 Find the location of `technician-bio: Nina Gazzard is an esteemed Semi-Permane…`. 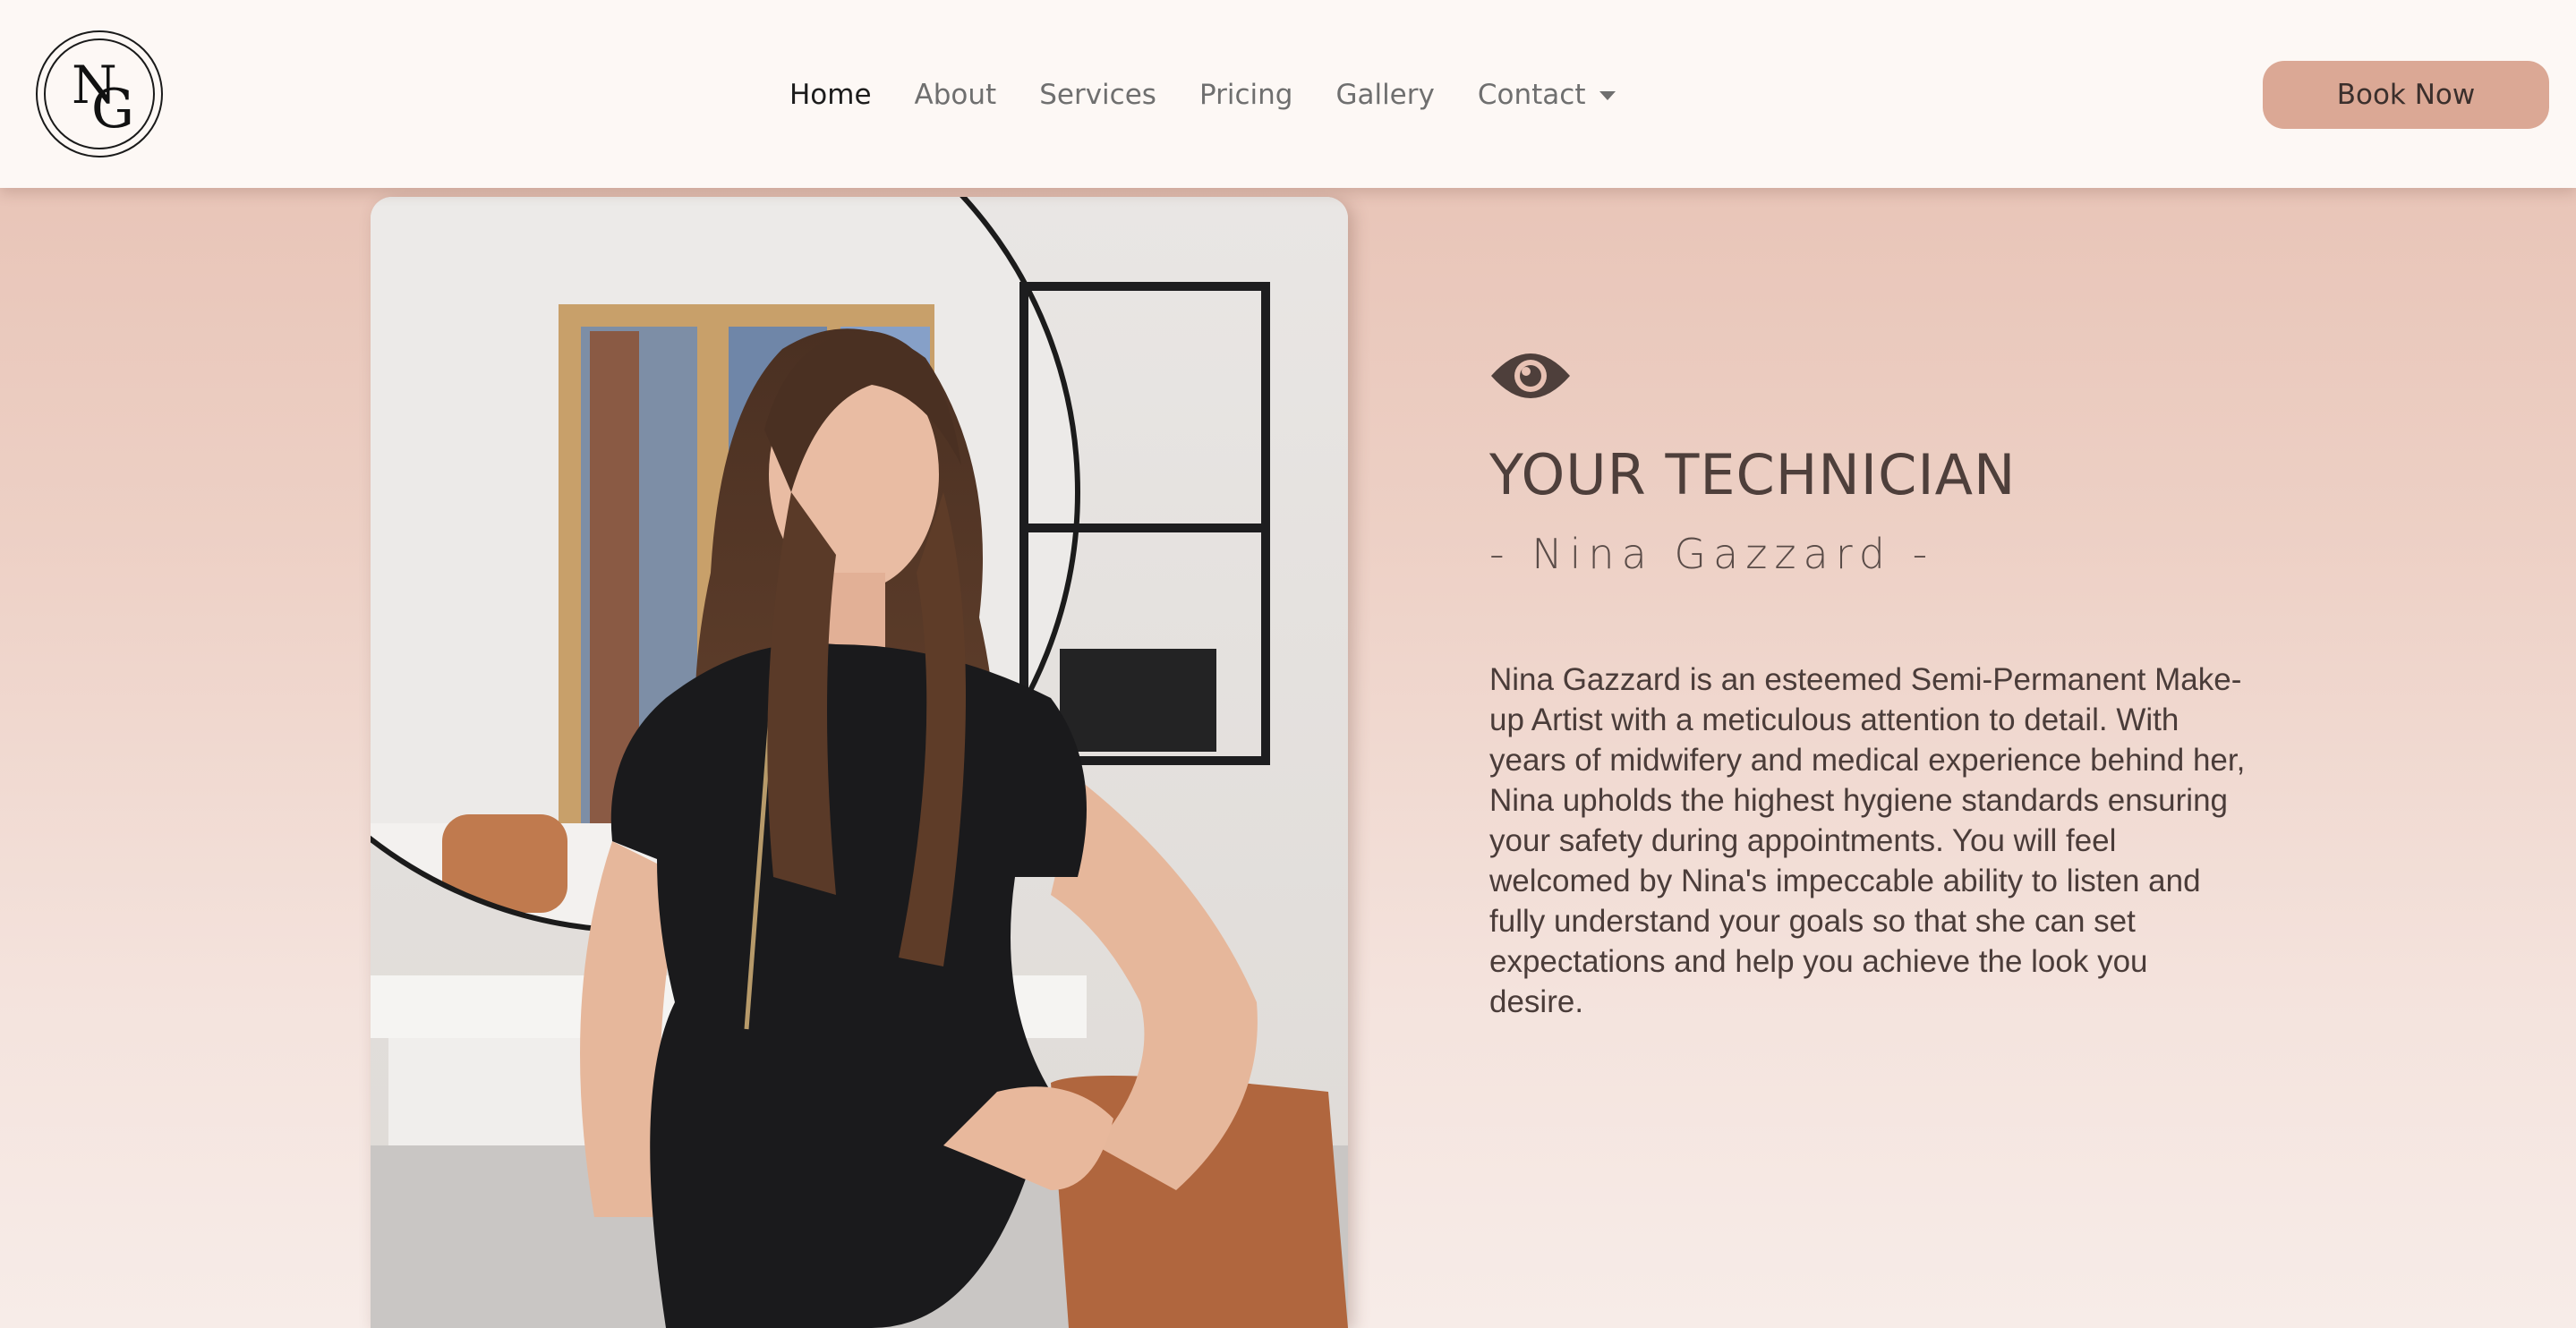

technician-bio: Nina Gazzard is an esteemed Semi-Permane… is located at coordinates (1867, 840).